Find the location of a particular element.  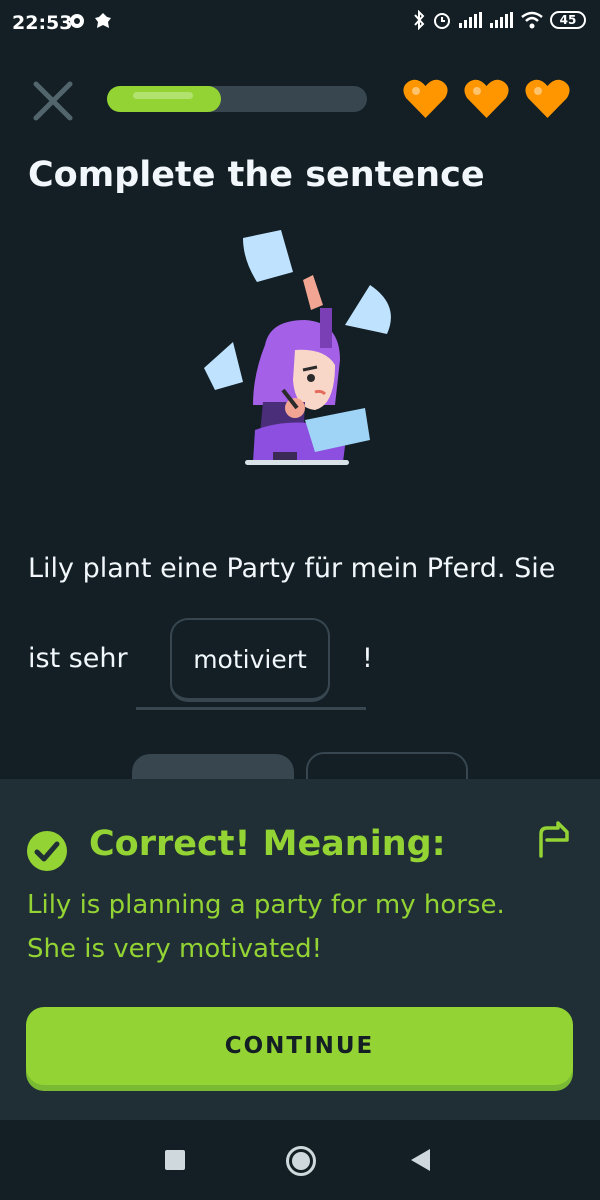

leaf-icon is located at coordinates (103, 20).